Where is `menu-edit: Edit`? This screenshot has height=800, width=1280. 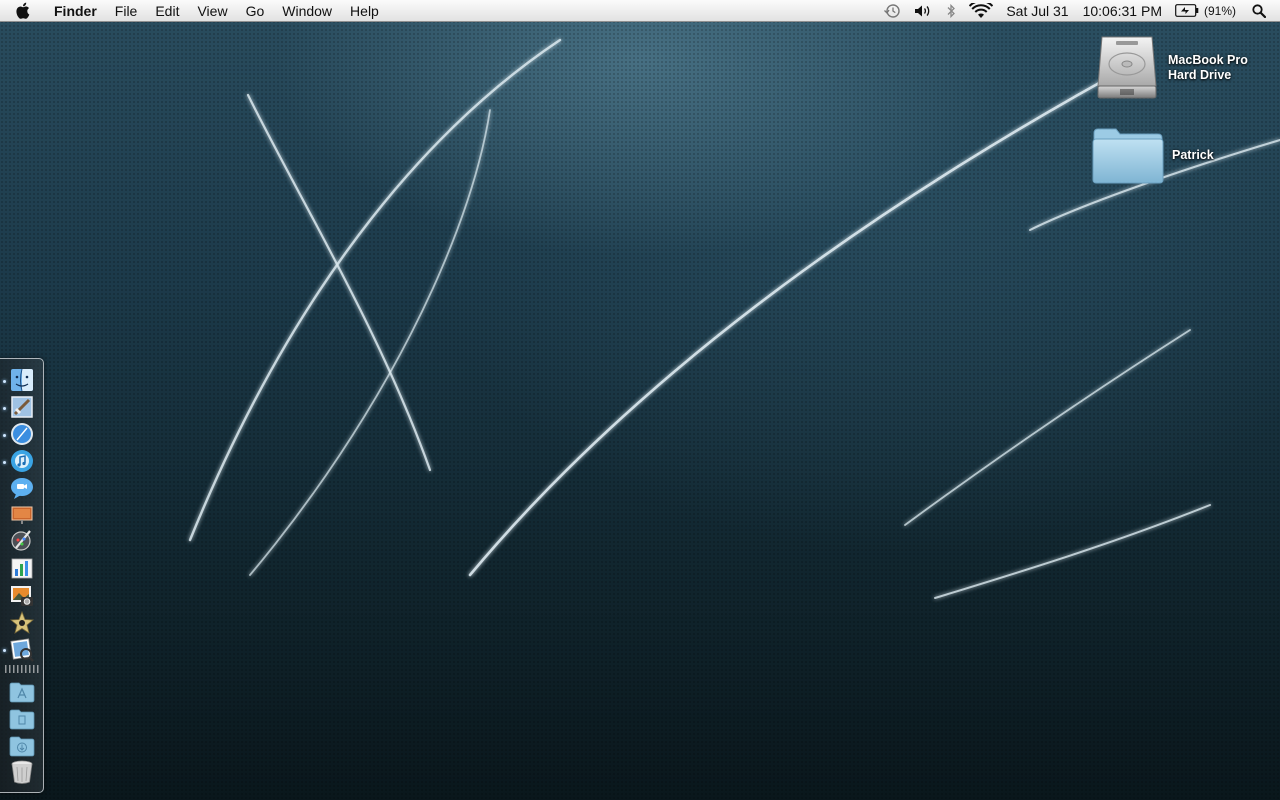
menu-edit: Edit is located at coordinates (167, 11).